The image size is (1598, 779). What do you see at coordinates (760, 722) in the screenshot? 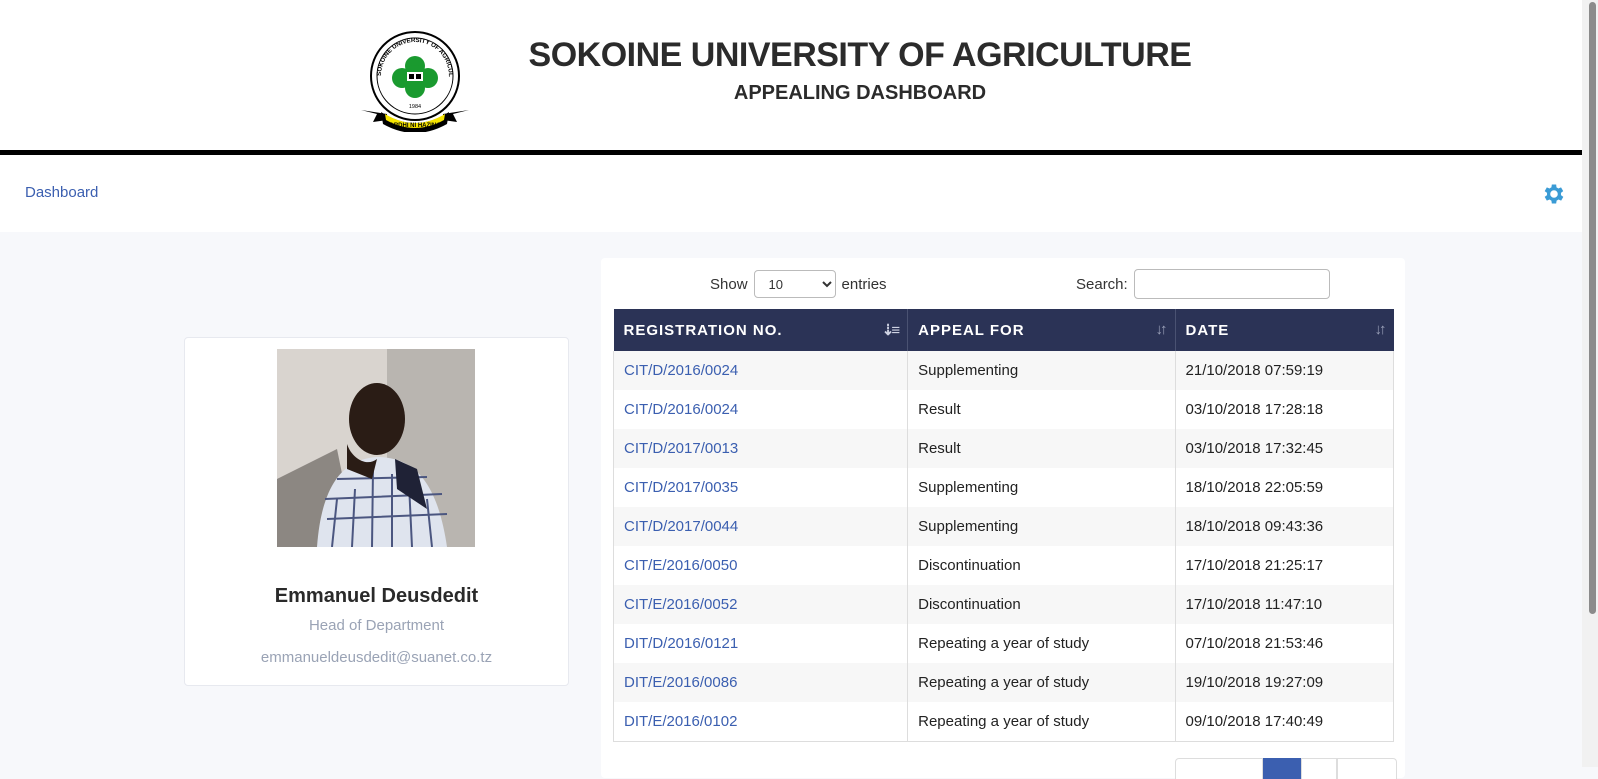
I see `registration-cell: DIT/E/2016/0102` at bounding box center [760, 722].